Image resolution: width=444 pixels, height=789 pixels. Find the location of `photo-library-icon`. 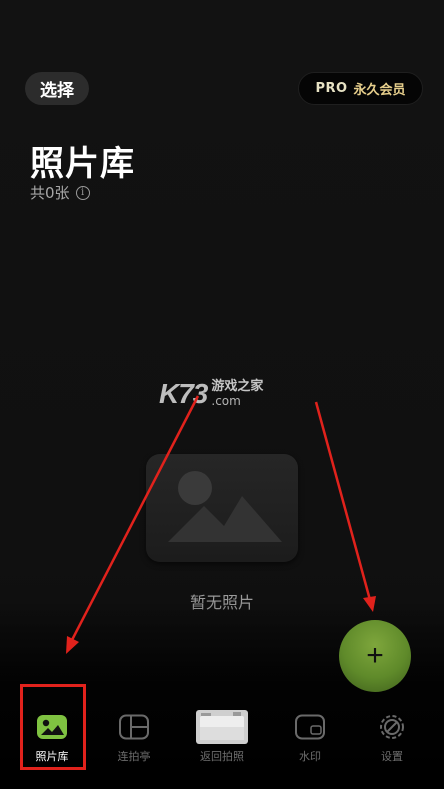

photo-library-icon is located at coordinates (52, 727).